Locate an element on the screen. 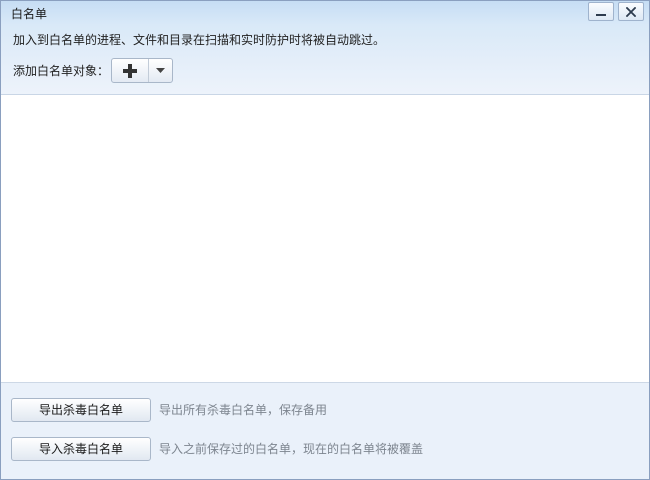  add-object-split-button is located at coordinates (142, 70).